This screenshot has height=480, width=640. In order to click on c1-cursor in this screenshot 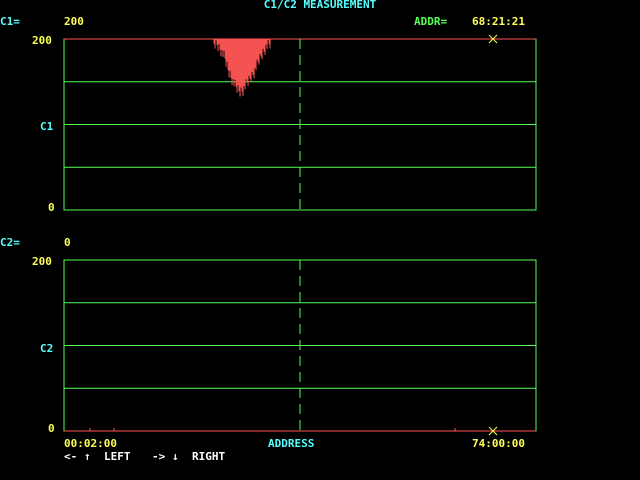, I will do `click(398, 122)`.